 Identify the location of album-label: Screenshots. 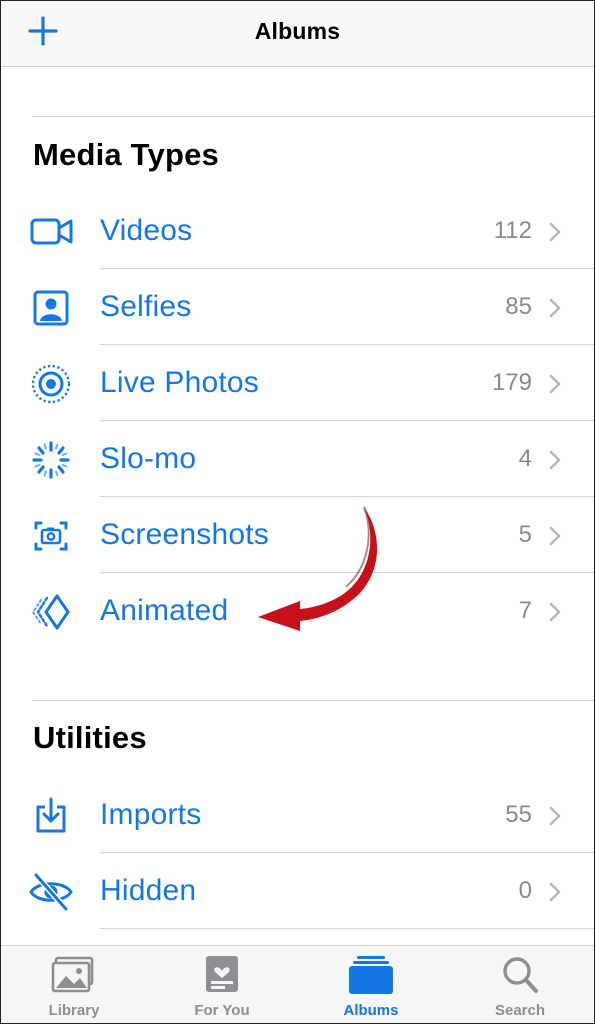
(184, 534).